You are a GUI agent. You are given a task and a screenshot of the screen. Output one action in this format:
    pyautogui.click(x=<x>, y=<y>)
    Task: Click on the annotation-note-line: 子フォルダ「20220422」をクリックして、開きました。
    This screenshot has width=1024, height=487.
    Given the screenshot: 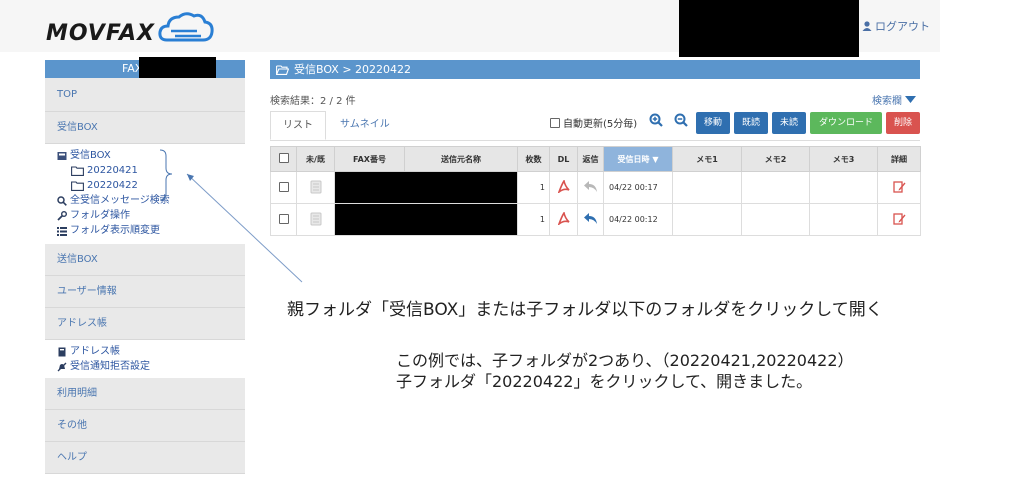 What is the action you would take?
    pyautogui.click(x=604, y=381)
    